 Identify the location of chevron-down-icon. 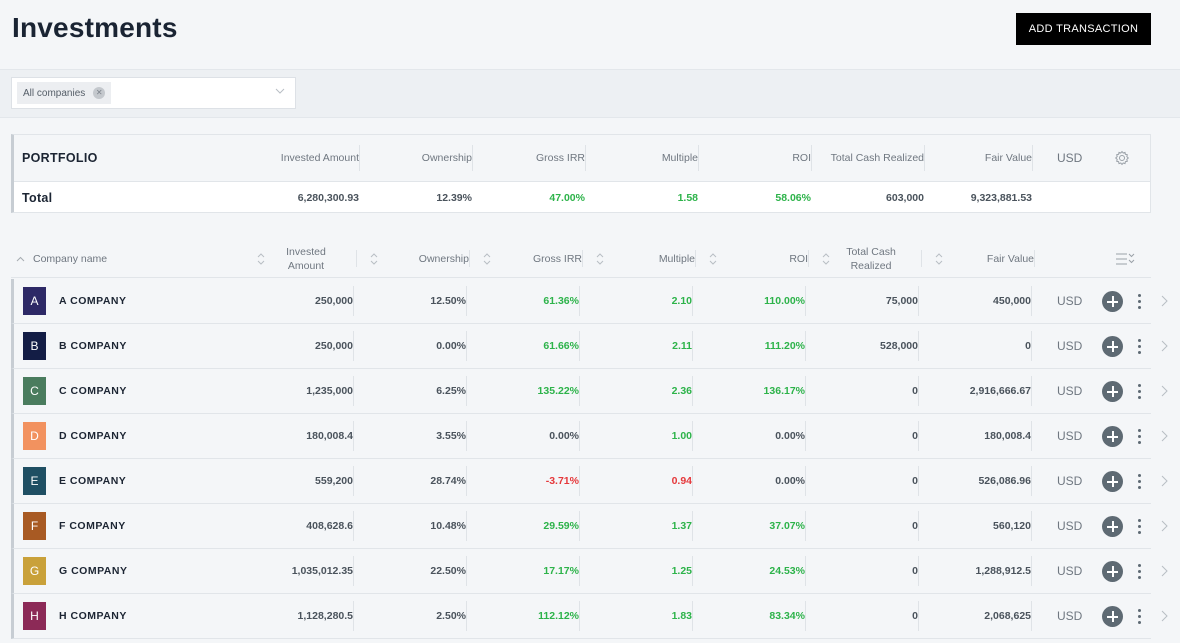
(280, 91).